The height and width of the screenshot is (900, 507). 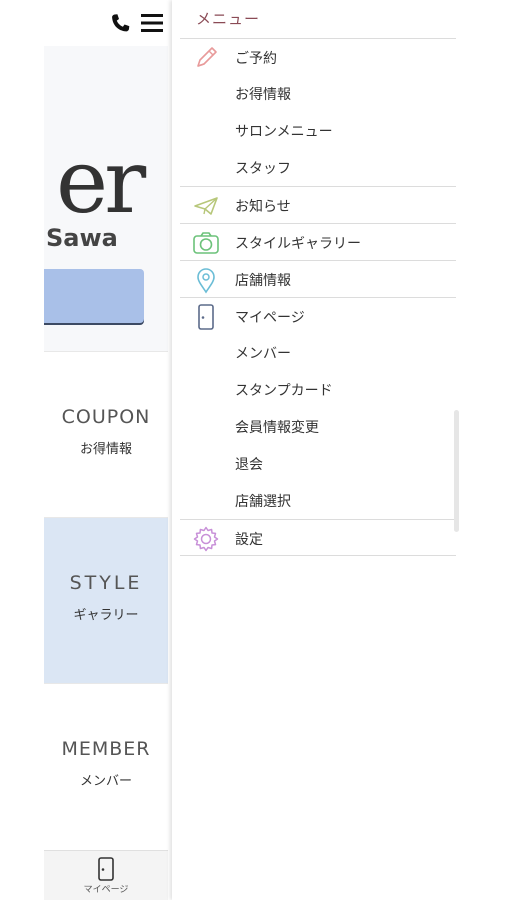 I want to click on camera-icon, so click(x=206, y=243).